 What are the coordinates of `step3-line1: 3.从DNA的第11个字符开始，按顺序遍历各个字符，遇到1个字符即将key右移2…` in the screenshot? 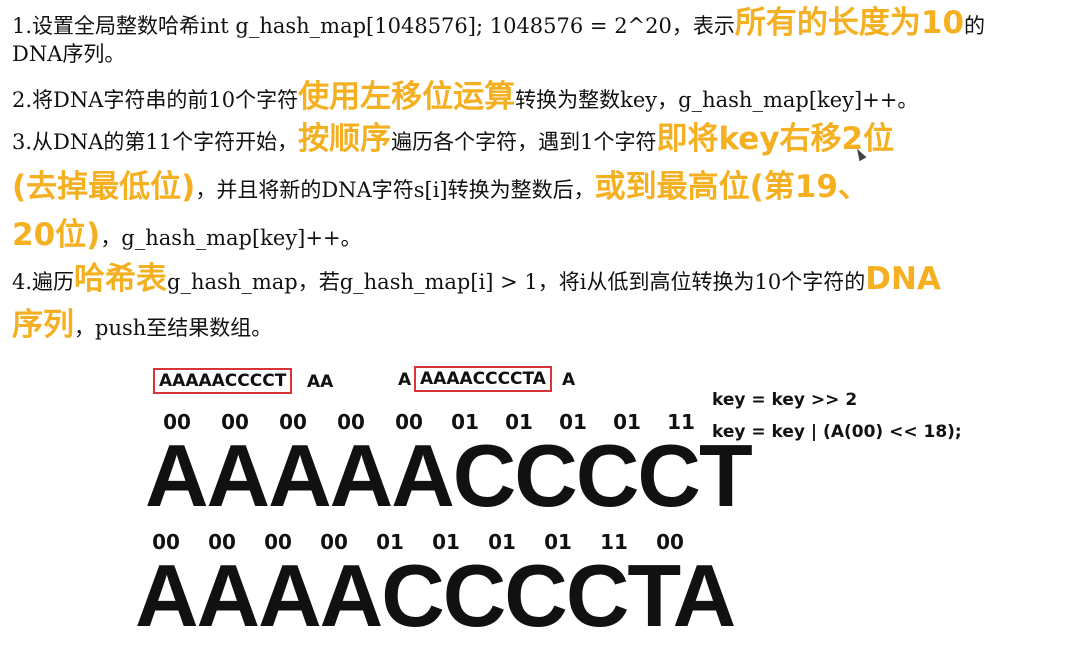 It's located at (453, 139).